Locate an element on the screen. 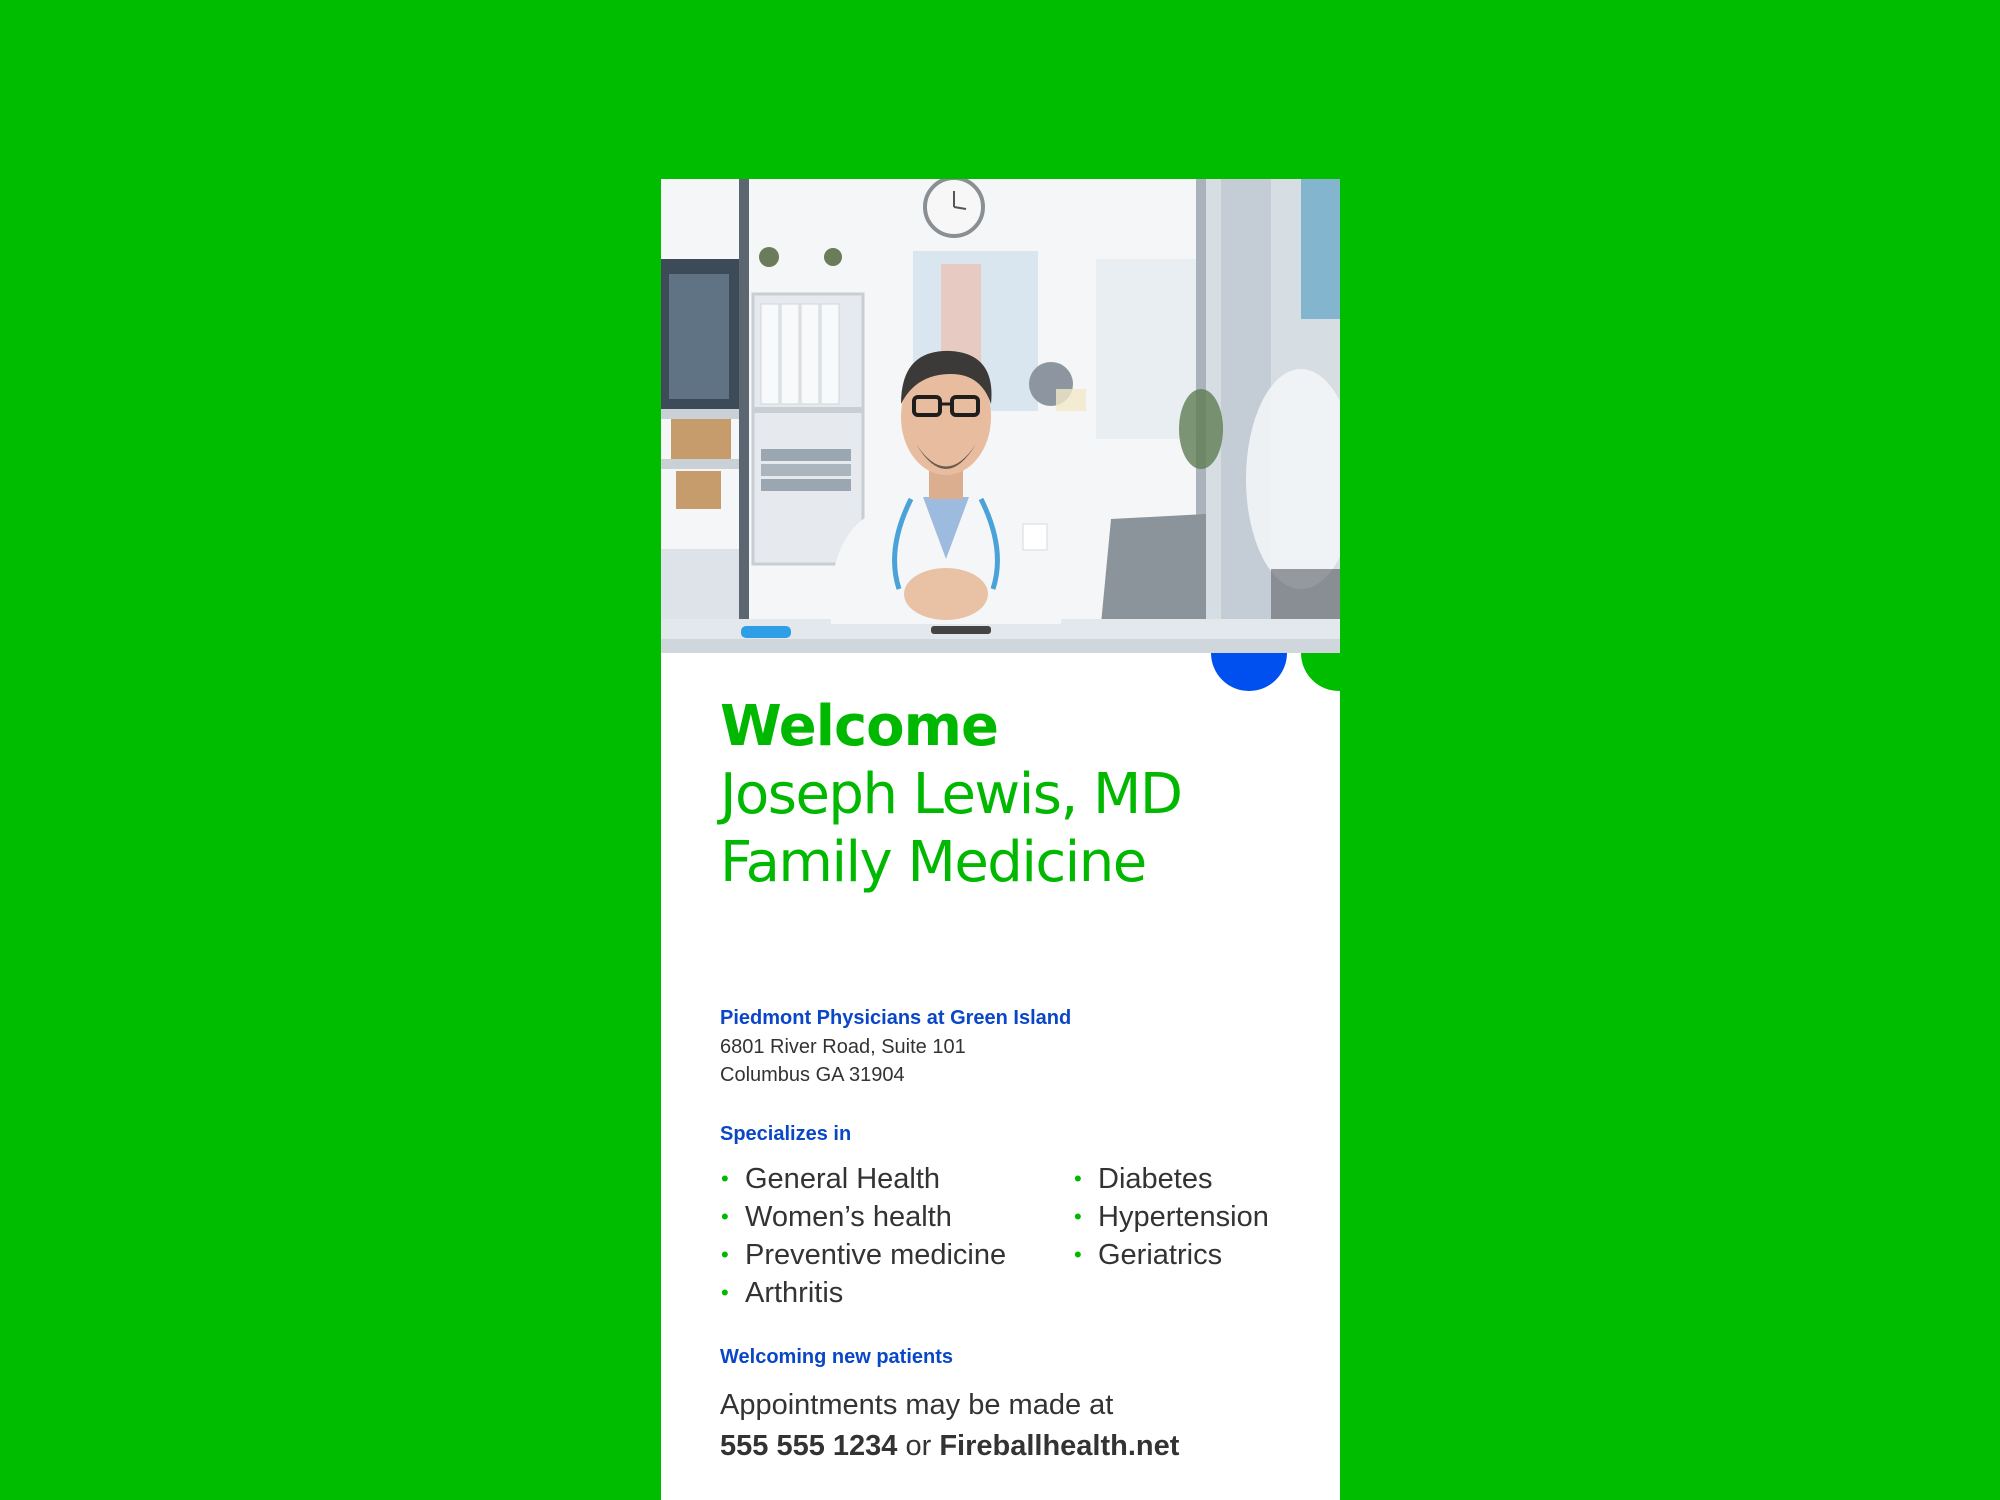 This screenshot has width=2000, height=1500. new-patients-heading: Welcoming new patients is located at coordinates (836, 1357).